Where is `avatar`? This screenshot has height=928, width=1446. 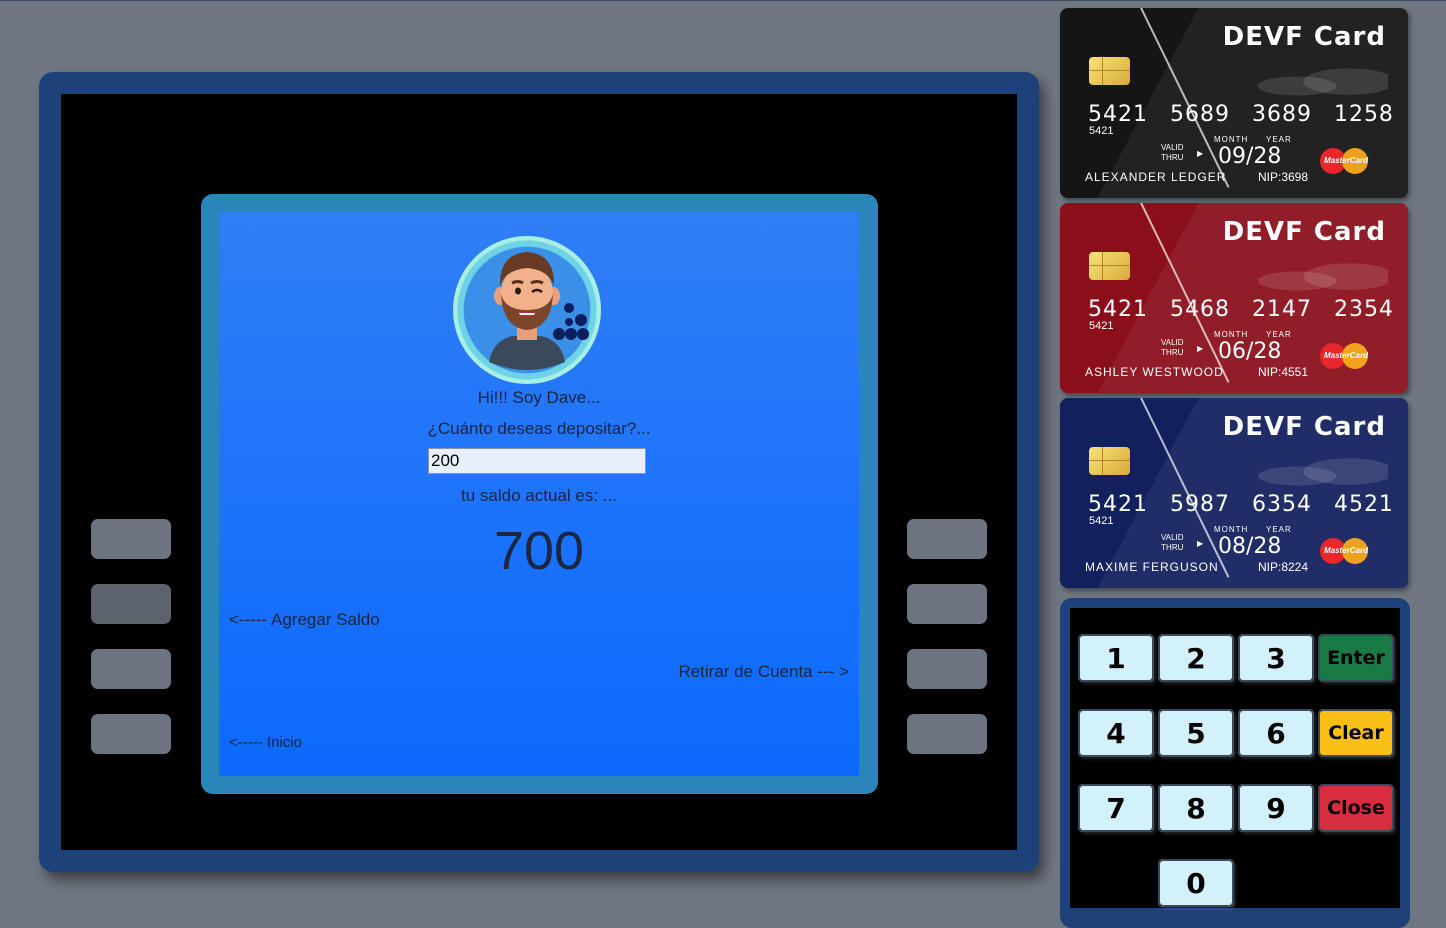 avatar is located at coordinates (527, 310).